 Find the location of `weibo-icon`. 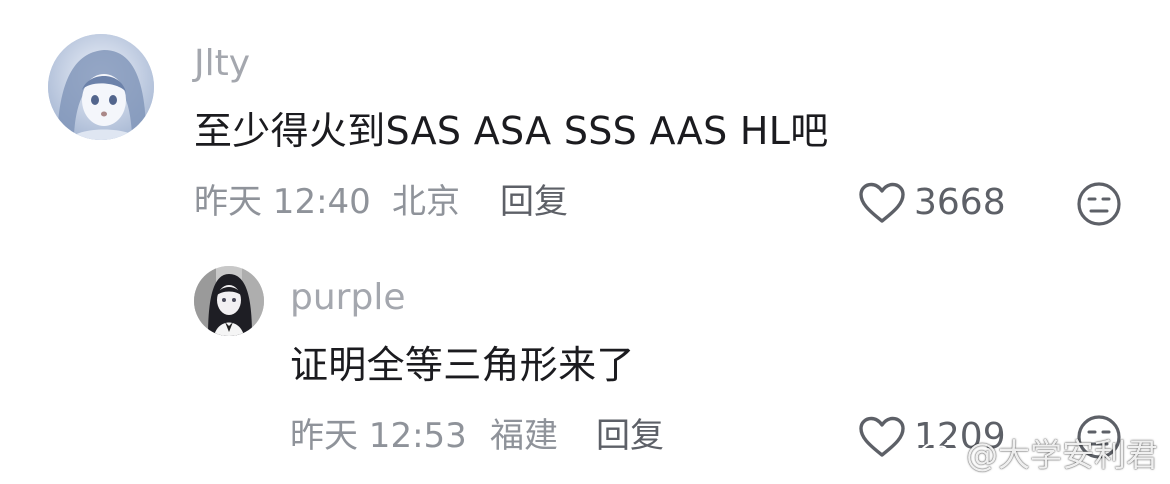

weibo-icon is located at coordinates (937, 455).